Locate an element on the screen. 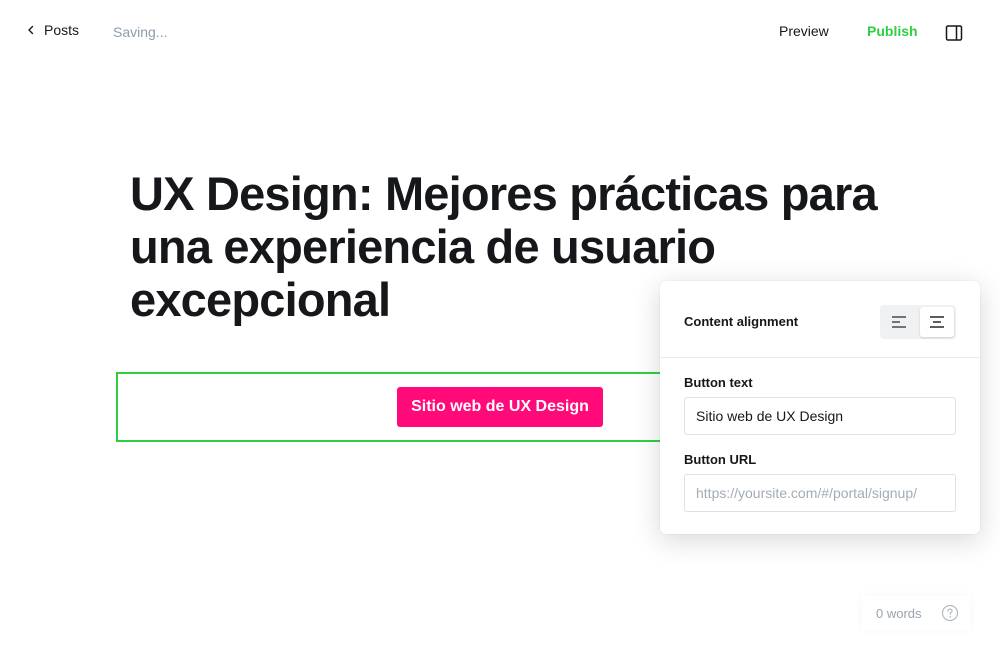 This screenshot has height=660, width=1000. alignment-toggle is located at coordinates (918, 322).